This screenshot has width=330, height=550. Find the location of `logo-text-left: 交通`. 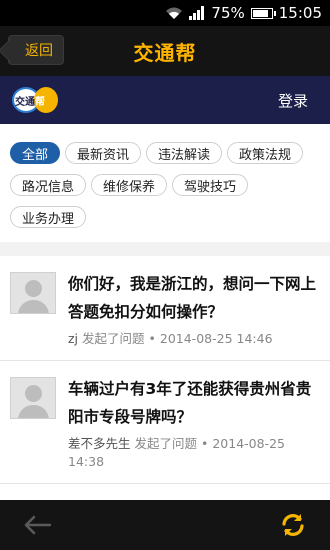

logo-text-left: 交通 is located at coordinates (25, 102).